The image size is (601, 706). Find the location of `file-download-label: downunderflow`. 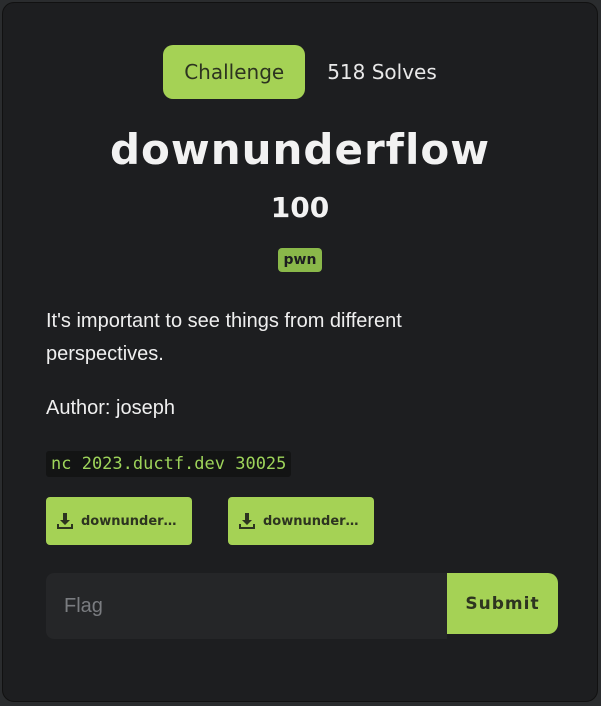

file-download-label: downunderflow is located at coordinates (132, 521).